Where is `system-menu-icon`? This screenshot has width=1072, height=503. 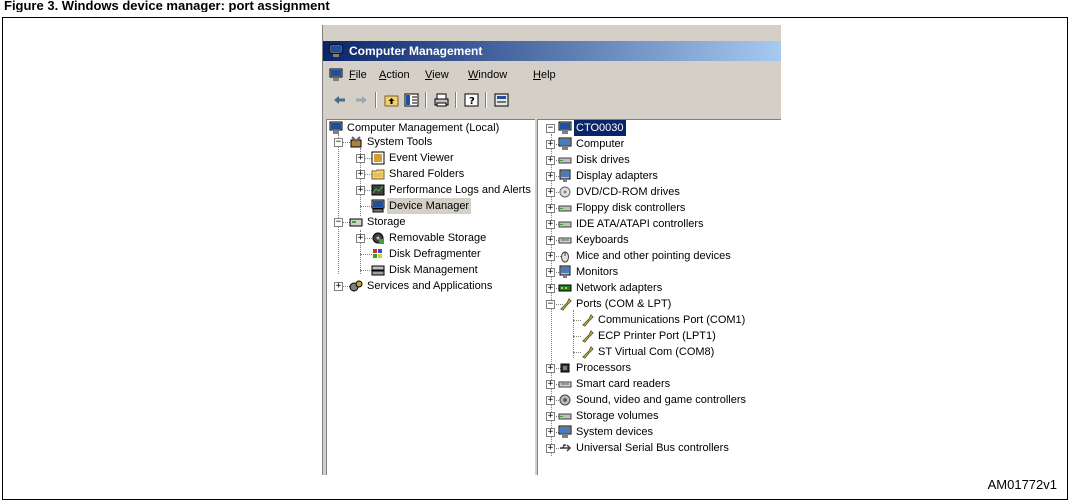
system-menu-icon is located at coordinates (336, 75).